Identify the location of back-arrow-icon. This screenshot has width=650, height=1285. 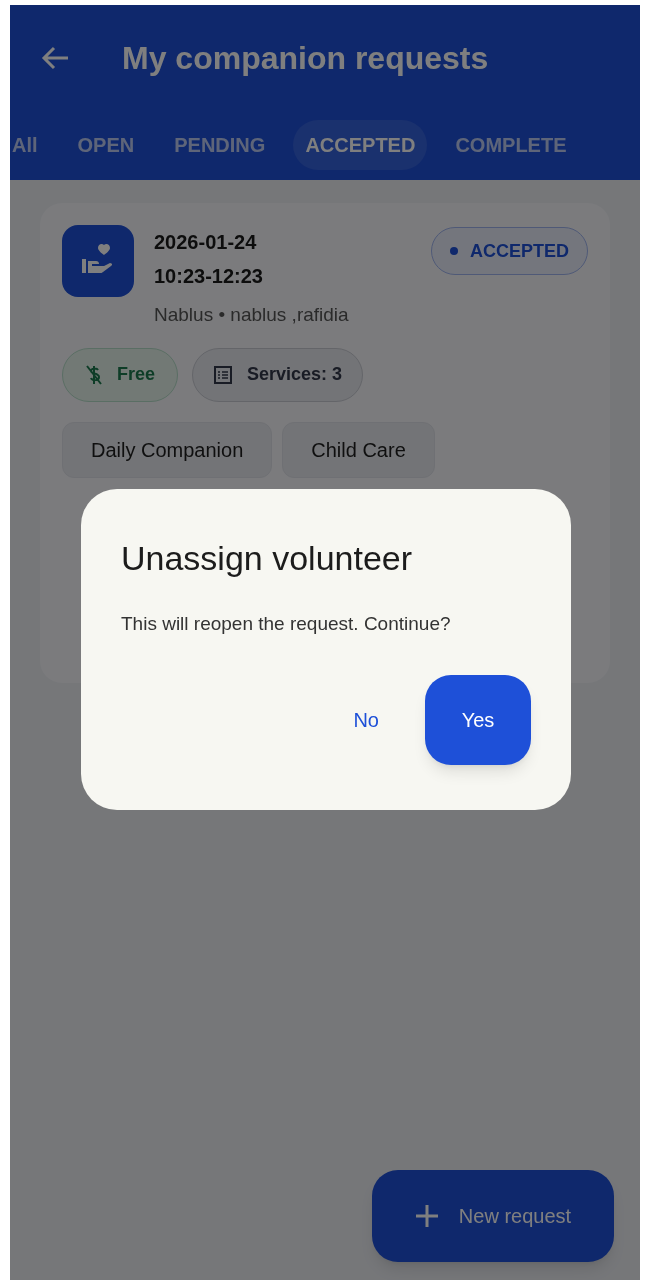
(55, 57).